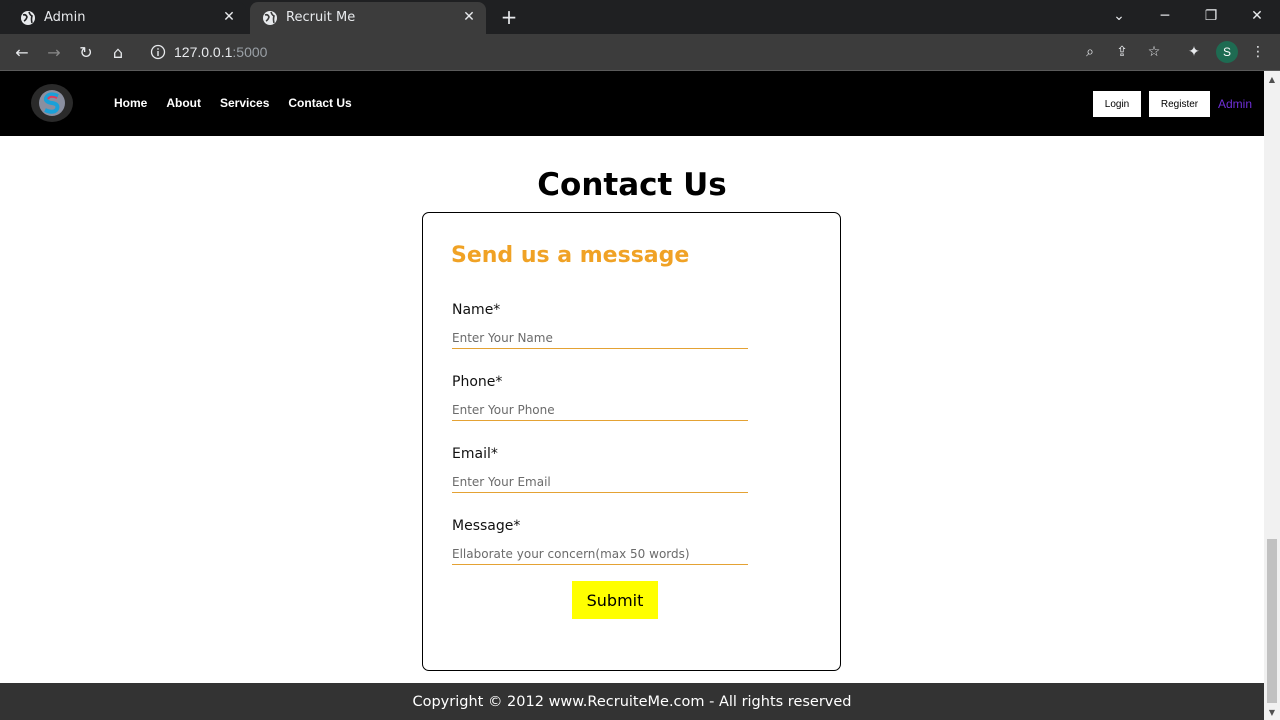  What do you see at coordinates (477, 382) in the screenshot?
I see `phone-label: Phone*` at bounding box center [477, 382].